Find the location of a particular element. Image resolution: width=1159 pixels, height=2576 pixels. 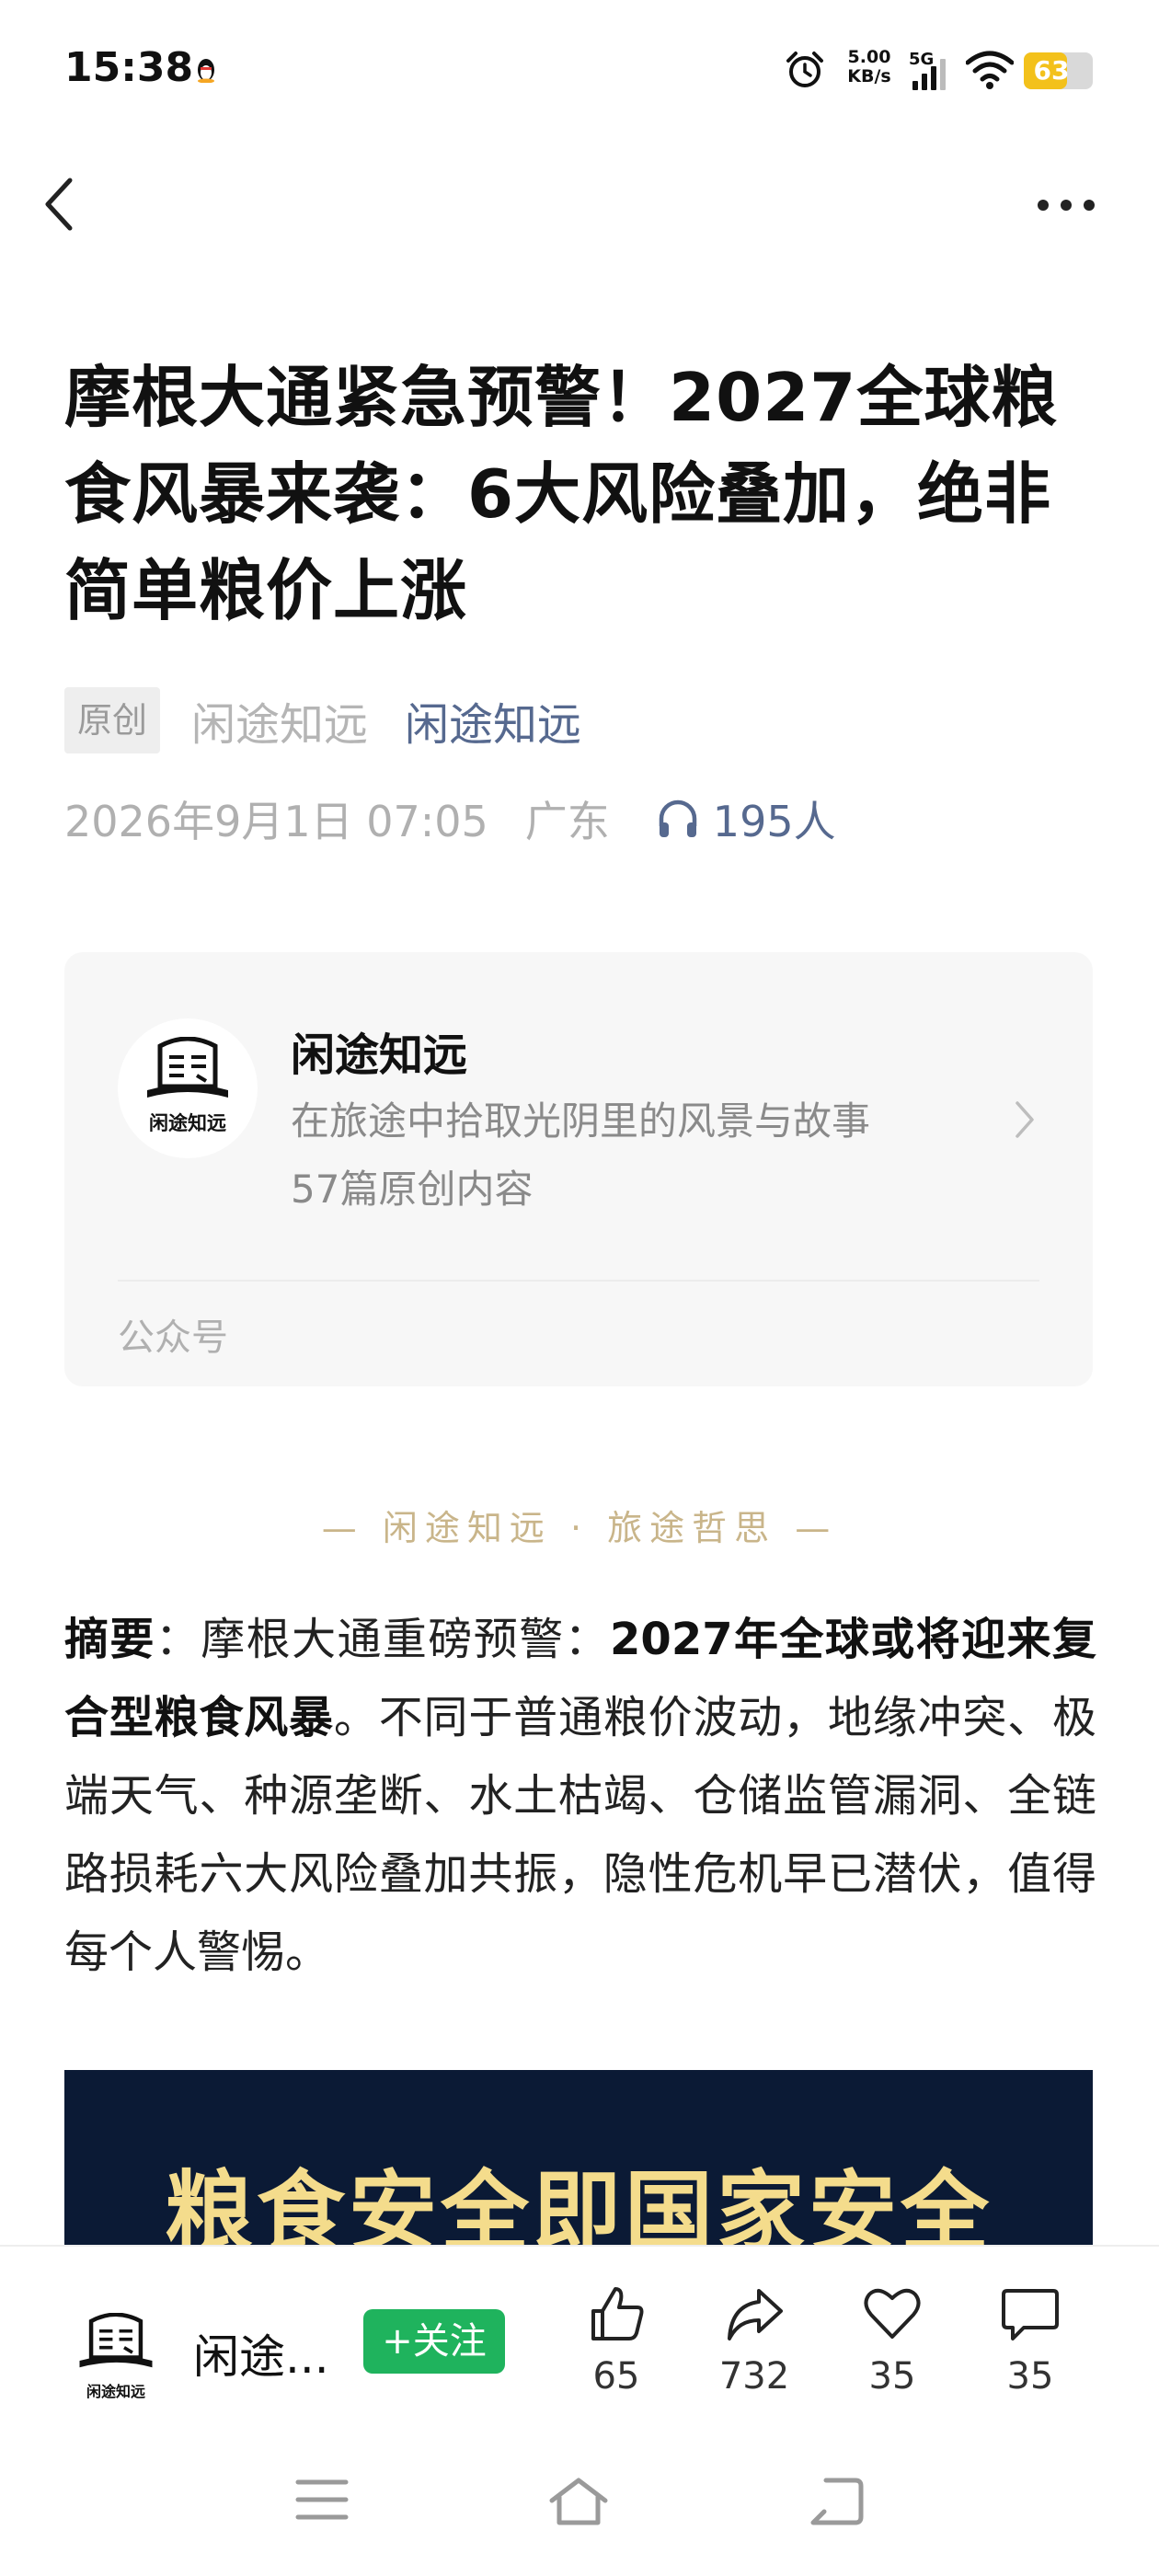

favorite-count: 35 is located at coordinates (892, 2376).